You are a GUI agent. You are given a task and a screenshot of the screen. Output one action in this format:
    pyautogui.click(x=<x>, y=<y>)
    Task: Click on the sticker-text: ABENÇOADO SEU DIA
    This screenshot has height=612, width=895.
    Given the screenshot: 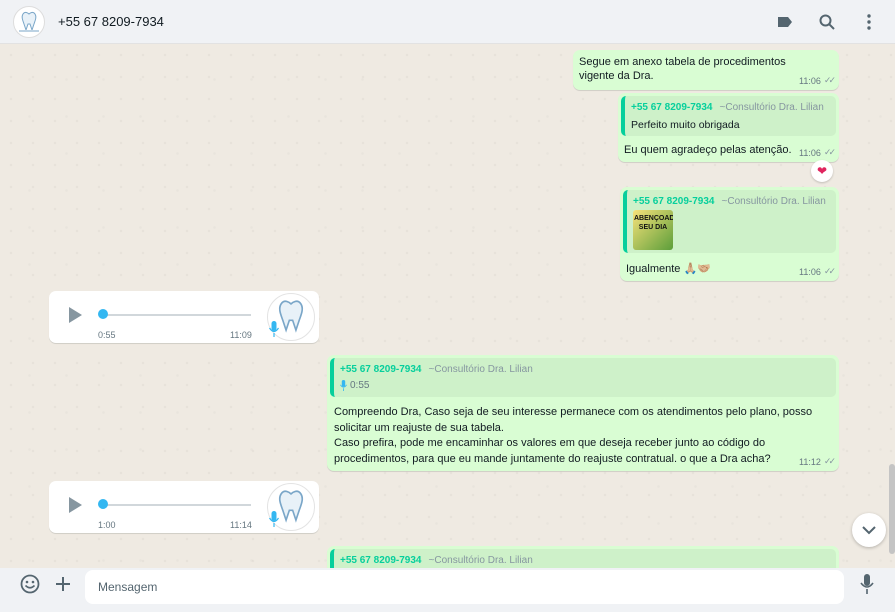 What is the action you would take?
    pyautogui.click(x=653, y=223)
    